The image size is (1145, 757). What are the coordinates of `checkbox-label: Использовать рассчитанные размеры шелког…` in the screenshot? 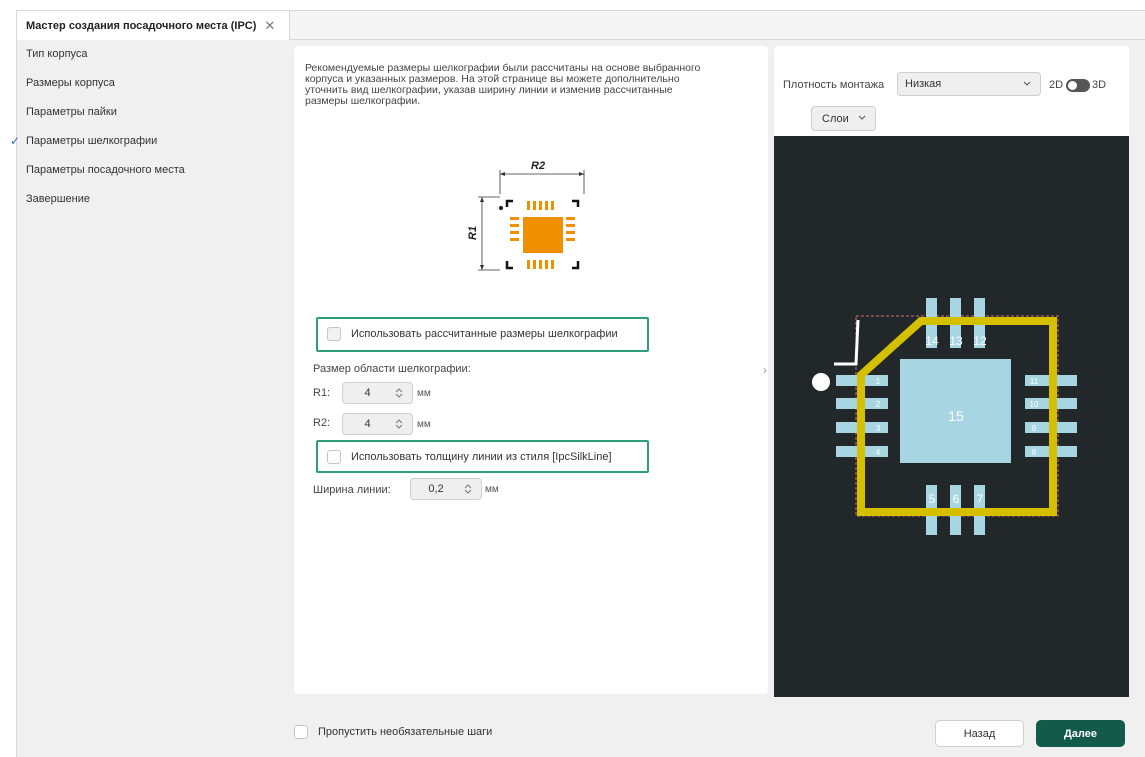 It's located at (484, 334).